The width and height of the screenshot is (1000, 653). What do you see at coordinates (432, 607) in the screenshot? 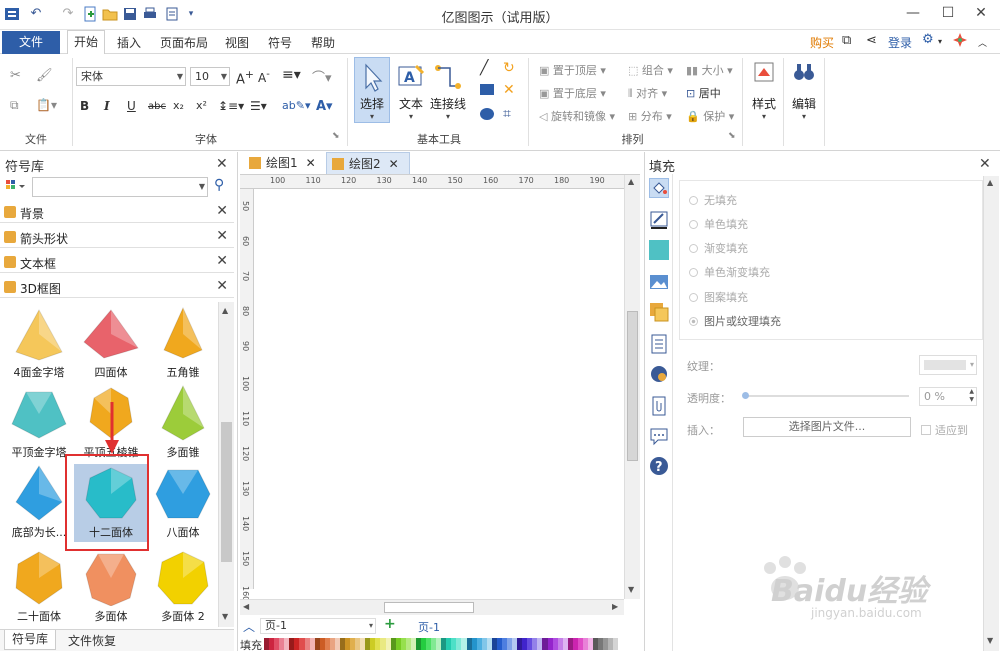
I see `canvas-horizontal-scrollbar: ◀ ▶` at bounding box center [432, 607].